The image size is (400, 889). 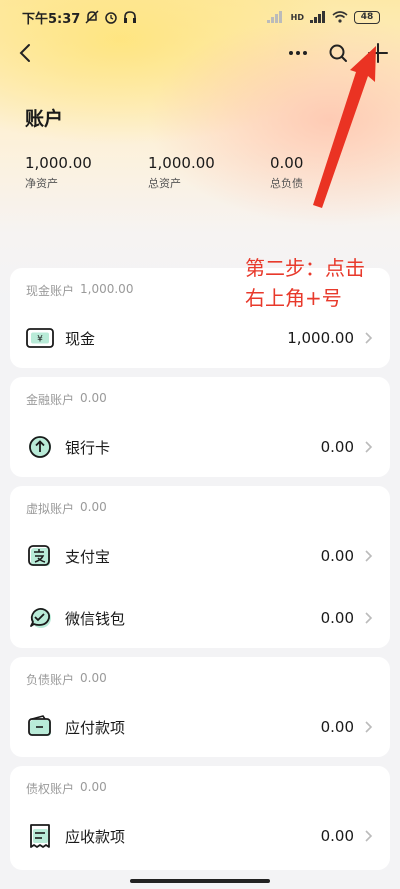 I want to click on receivable-icon, so click(x=40, y=836).